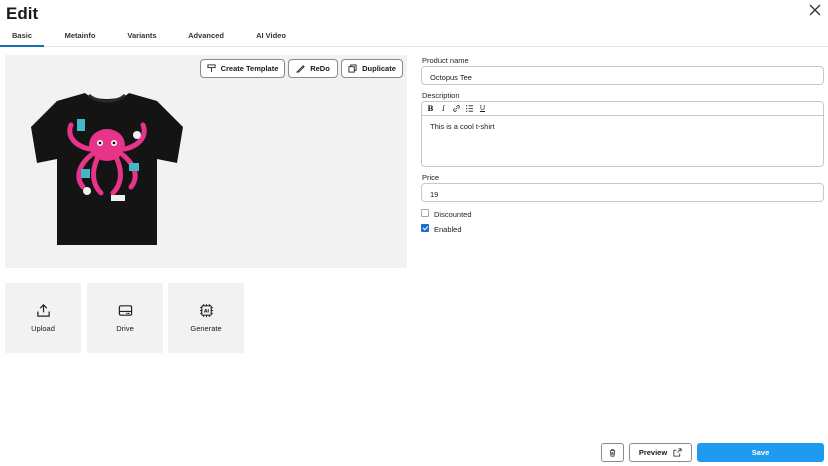  I want to click on create-template-button: Create Template, so click(242, 68).